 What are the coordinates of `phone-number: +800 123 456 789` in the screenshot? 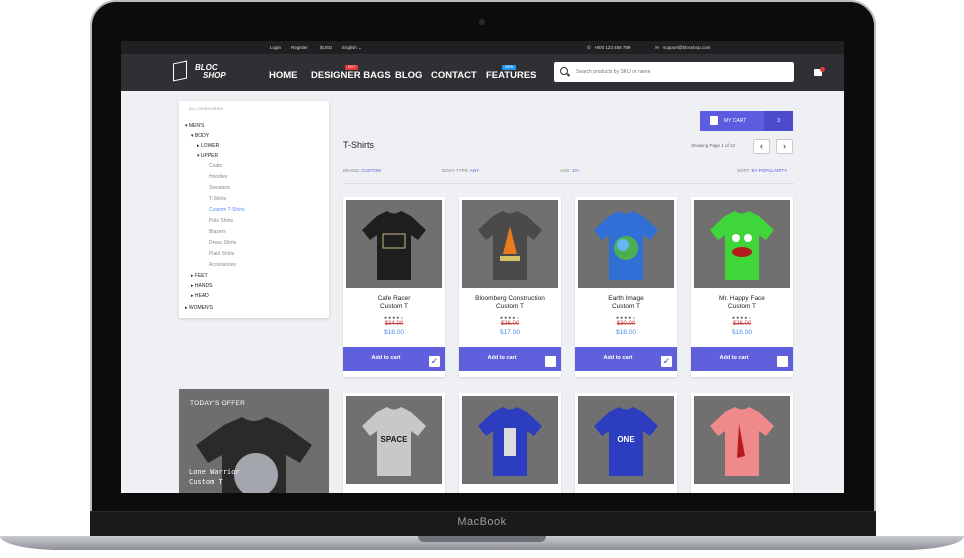 It's located at (612, 47).